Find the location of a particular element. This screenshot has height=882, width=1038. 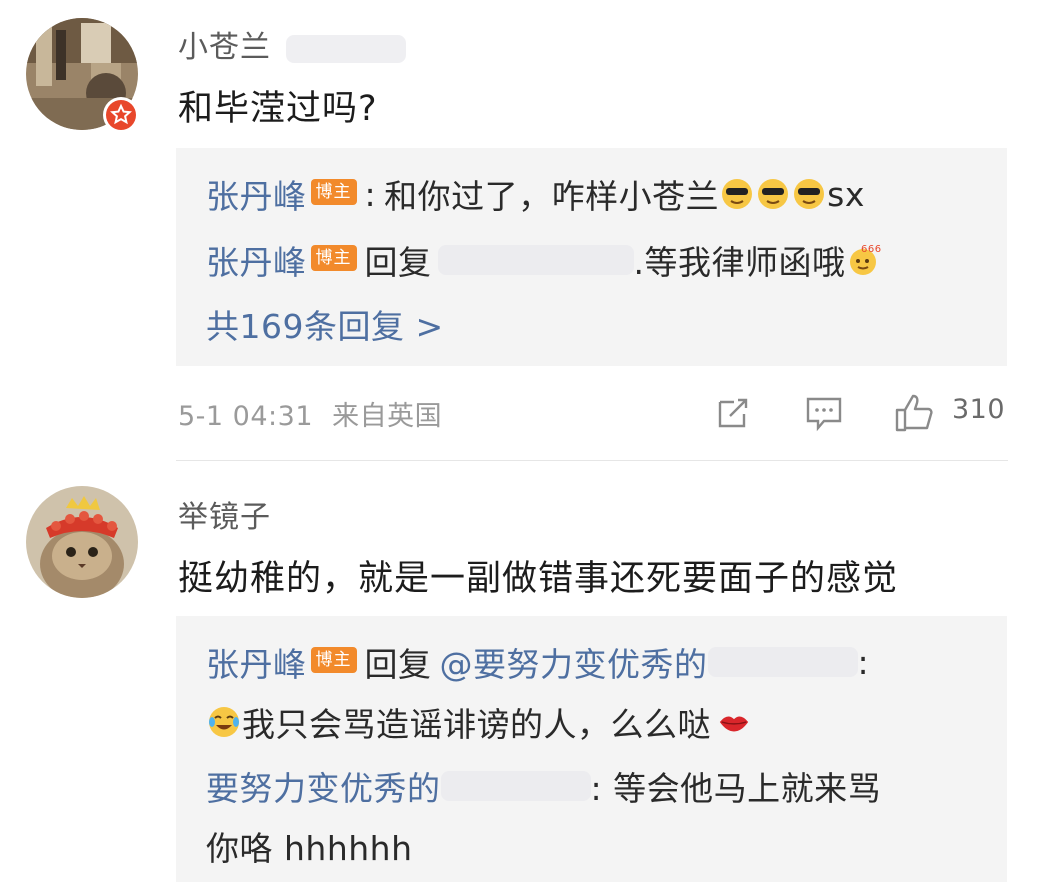

reply-text-tail: sx is located at coordinates (846, 194).